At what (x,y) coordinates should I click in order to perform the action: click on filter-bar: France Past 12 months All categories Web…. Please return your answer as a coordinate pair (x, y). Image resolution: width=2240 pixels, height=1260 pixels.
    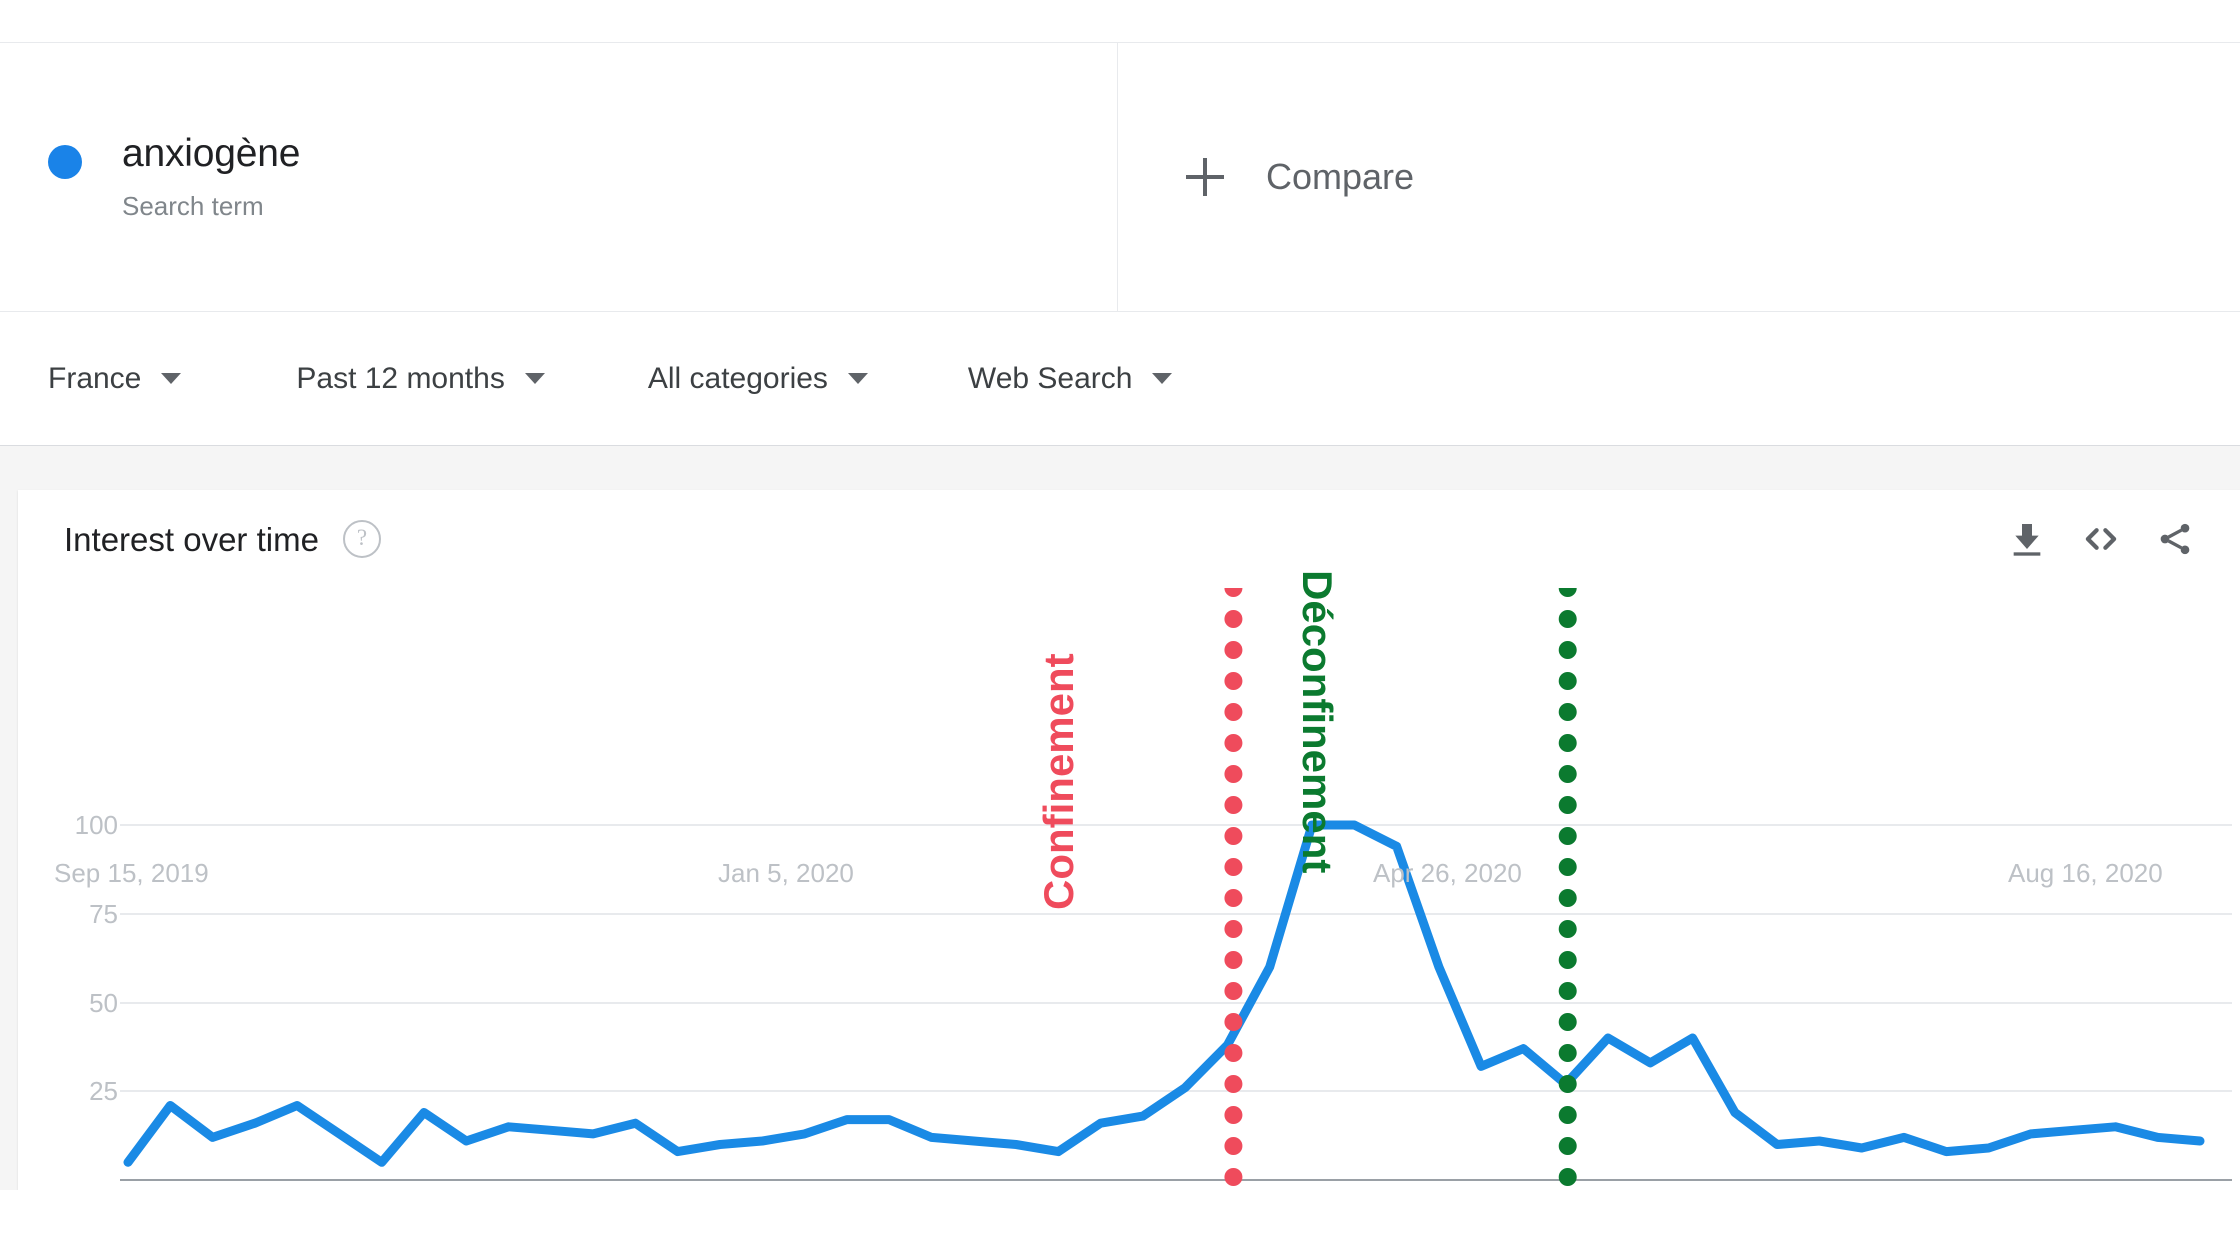
    Looking at the image, I should click on (1120, 379).